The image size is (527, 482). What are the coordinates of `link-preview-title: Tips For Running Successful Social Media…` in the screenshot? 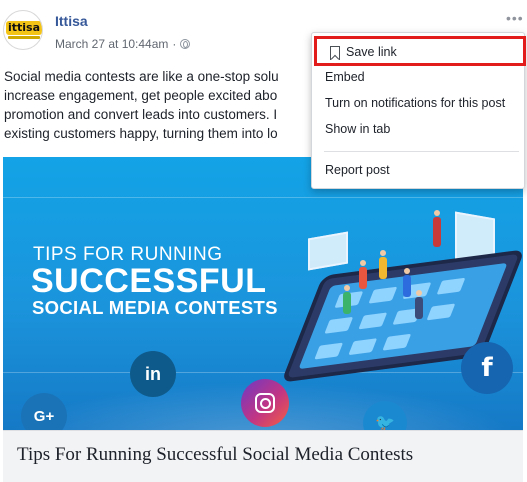 It's located at (215, 455).